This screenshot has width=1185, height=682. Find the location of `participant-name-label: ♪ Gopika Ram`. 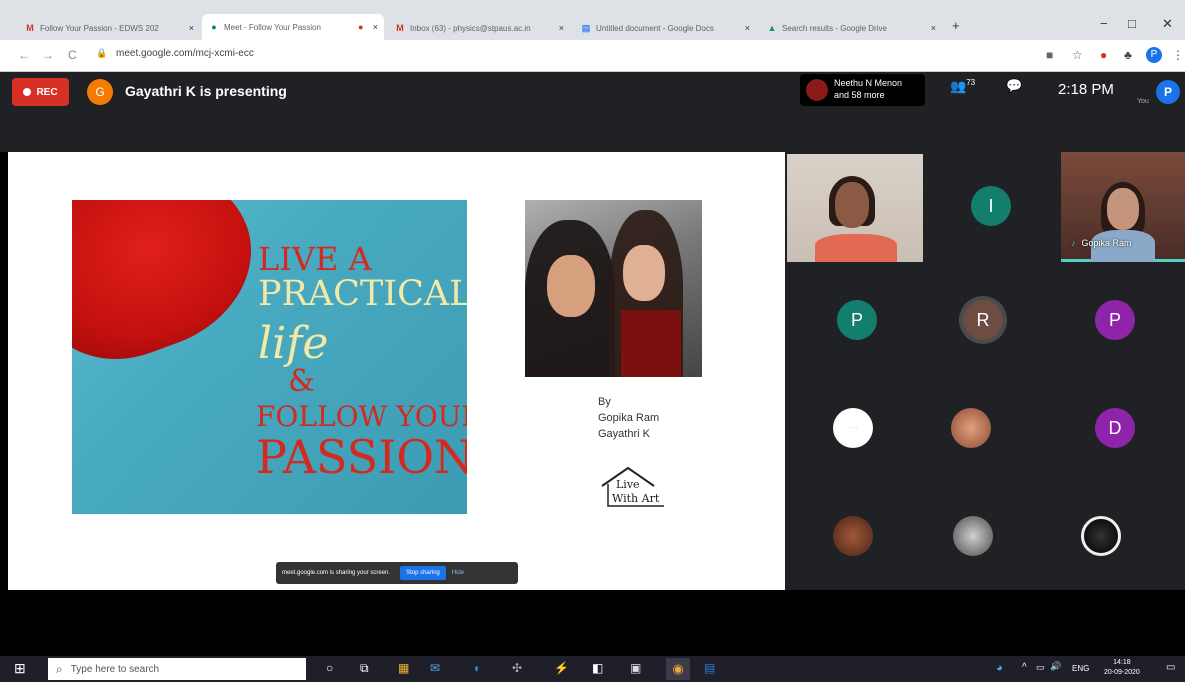

participant-name-label: ♪ Gopika Ram is located at coordinates (1101, 243).